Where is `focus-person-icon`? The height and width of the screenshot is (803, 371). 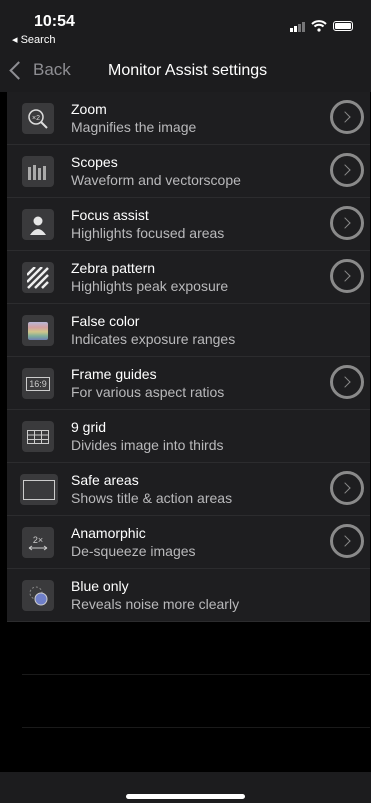 focus-person-icon is located at coordinates (38, 224).